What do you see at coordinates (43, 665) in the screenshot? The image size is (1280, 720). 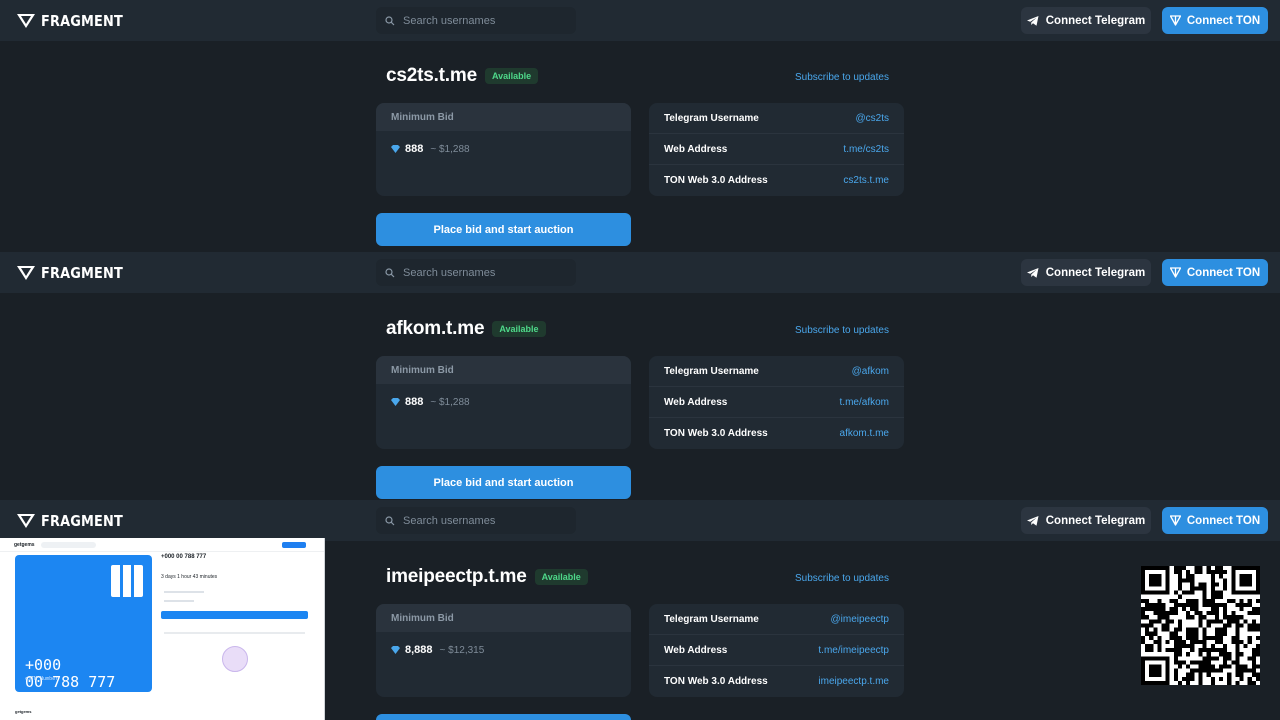 I see `card-number-line-1: +000` at bounding box center [43, 665].